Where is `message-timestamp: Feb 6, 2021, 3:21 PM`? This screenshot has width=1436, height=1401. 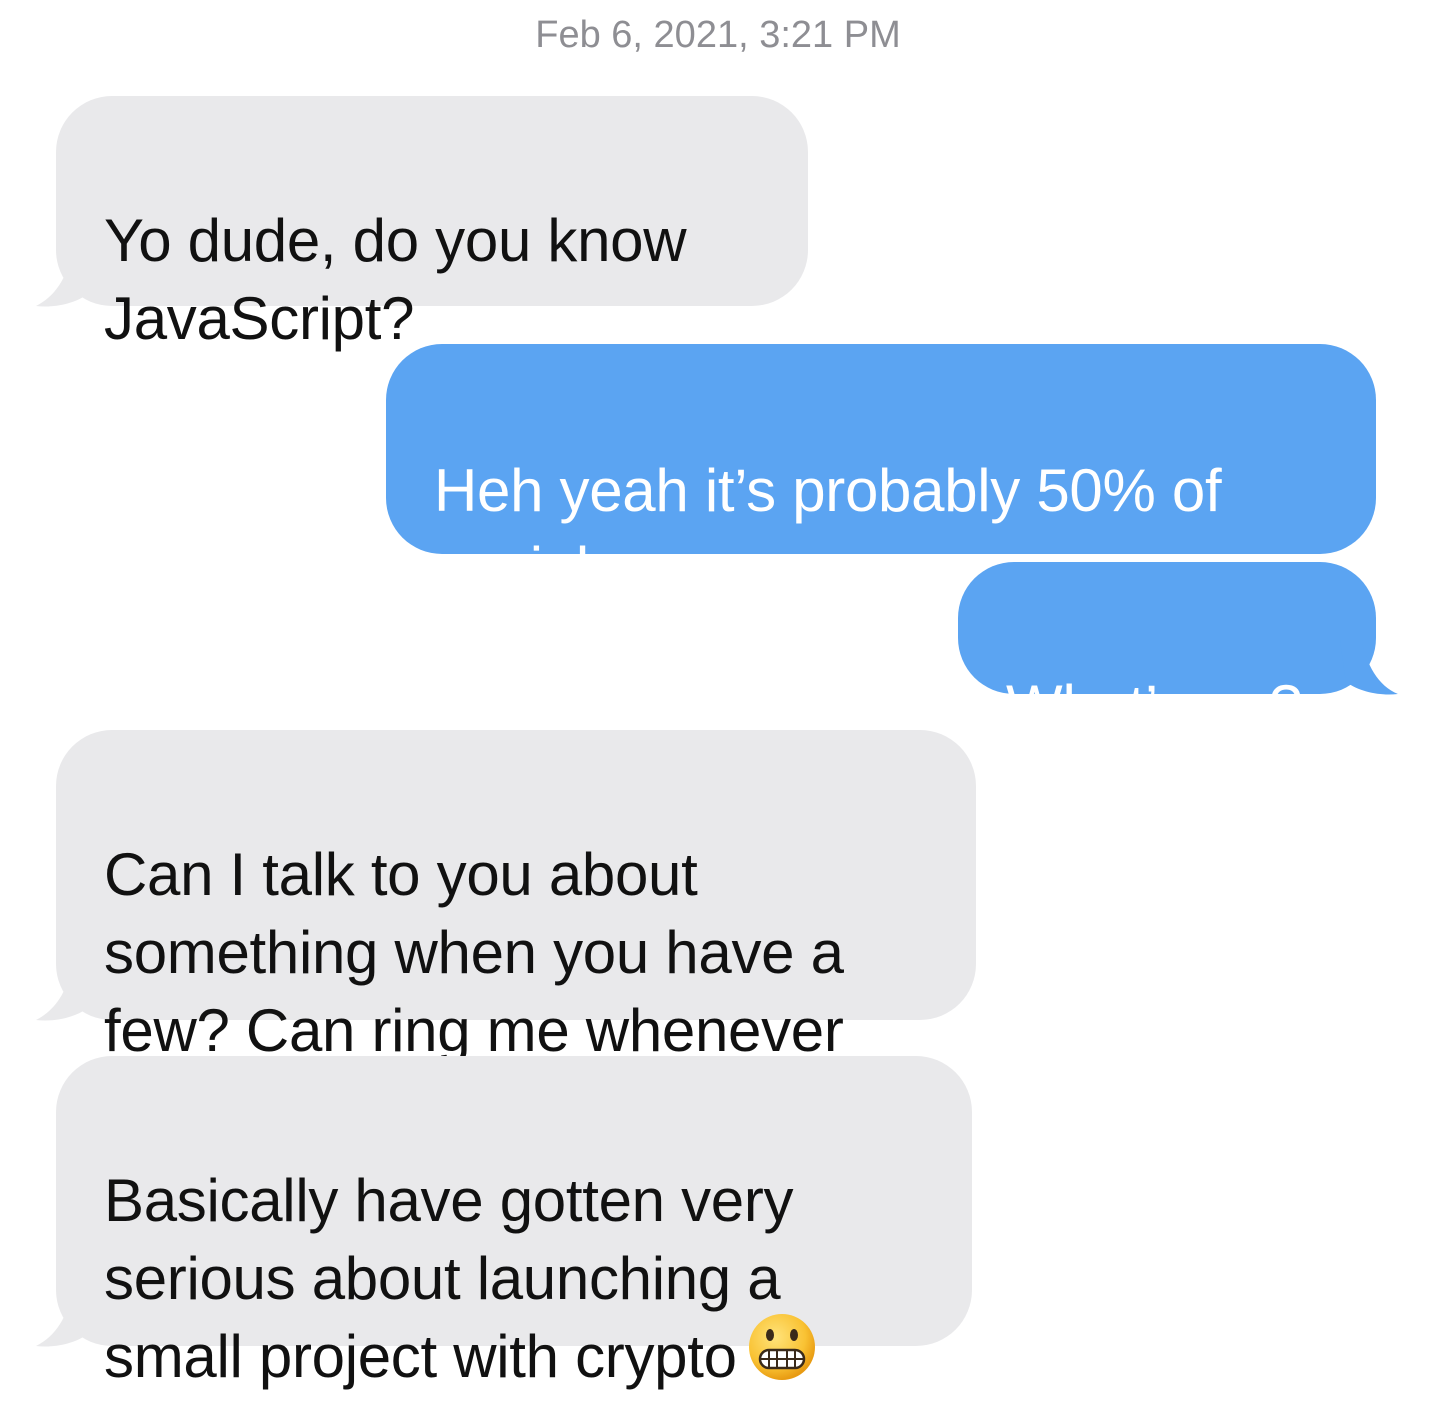 message-timestamp: Feb 6, 2021, 3:21 PM is located at coordinates (718, 35).